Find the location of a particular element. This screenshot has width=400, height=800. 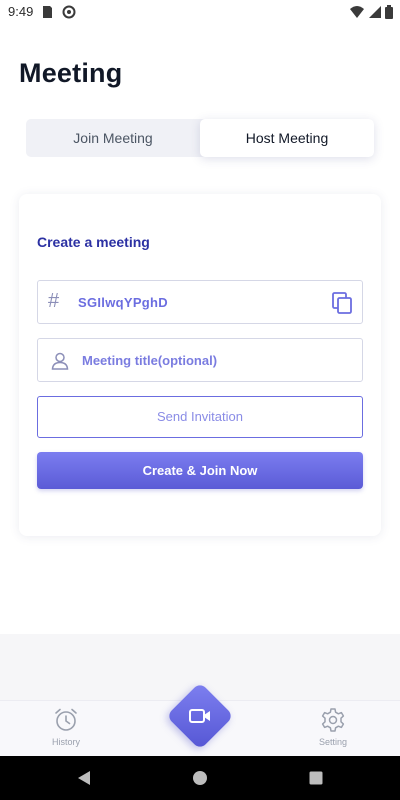

wifi-icon is located at coordinates (357, 12).